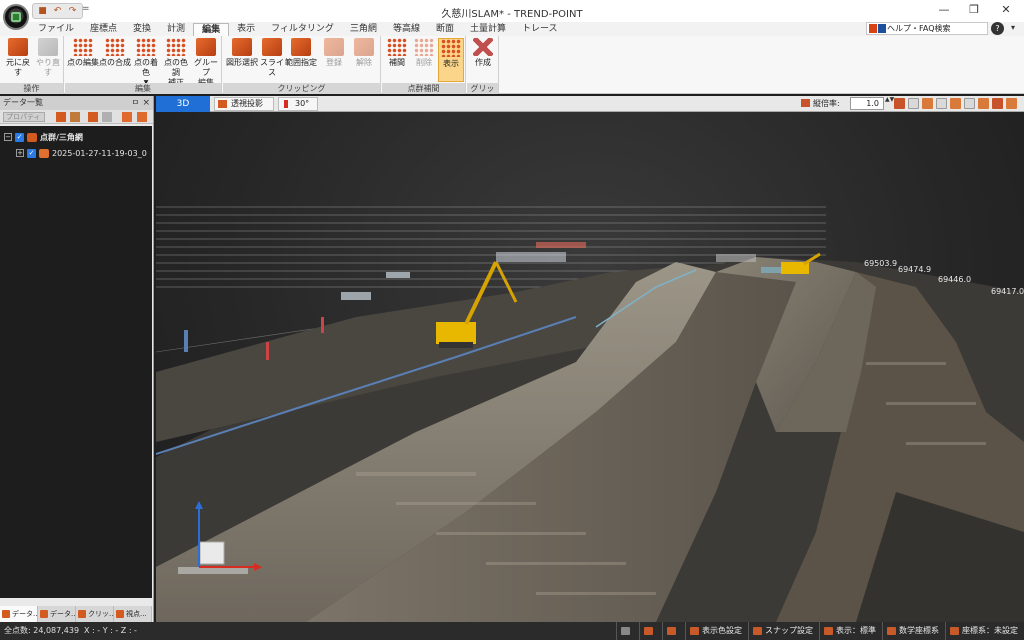 The image size is (1024, 640). What do you see at coordinates (93, 117) in the screenshot?
I see `import-icon` at bounding box center [93, 117].